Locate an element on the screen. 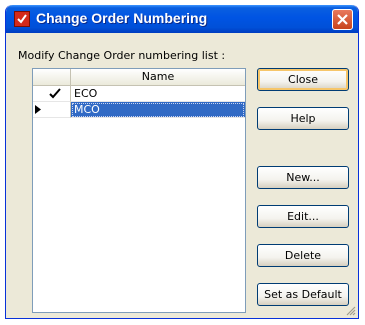  current-row-arrow-icon is located at coordinates (38, 109).